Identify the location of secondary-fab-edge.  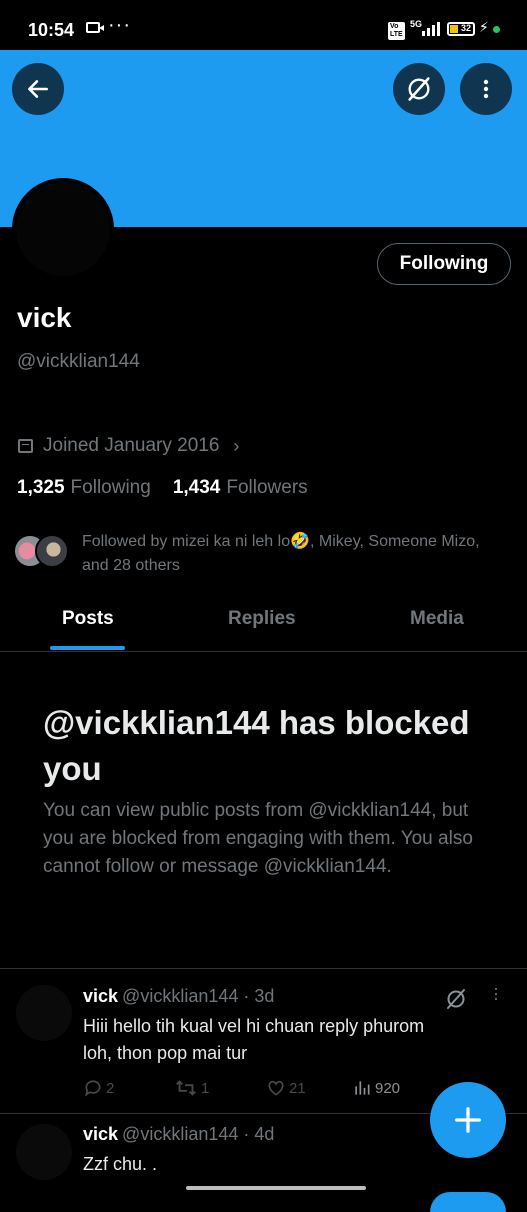
(468, 1202).